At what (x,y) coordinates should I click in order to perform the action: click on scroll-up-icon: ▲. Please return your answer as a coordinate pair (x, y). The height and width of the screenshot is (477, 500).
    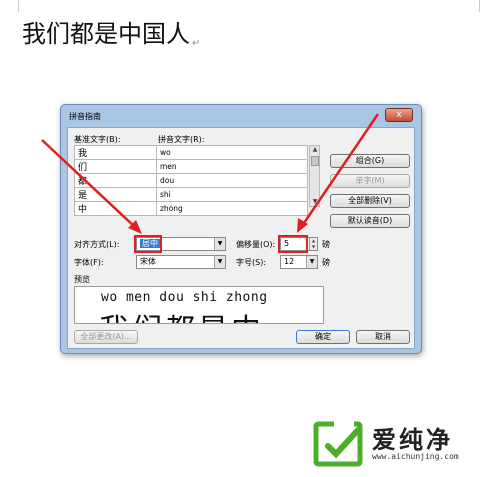
    Looking at the image, I should click on (315, 150).